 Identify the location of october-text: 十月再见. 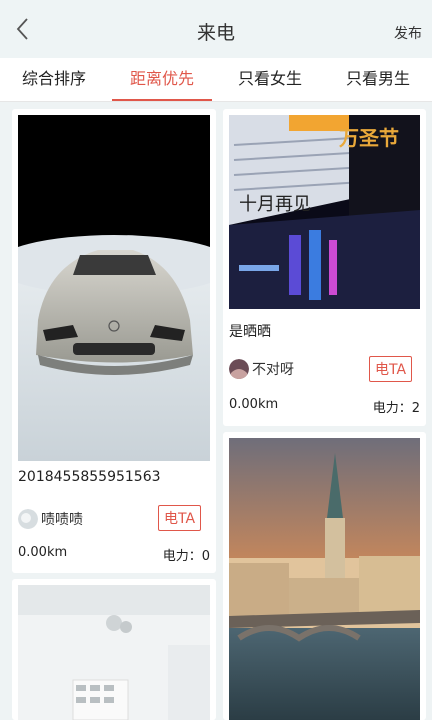
(275, 204).